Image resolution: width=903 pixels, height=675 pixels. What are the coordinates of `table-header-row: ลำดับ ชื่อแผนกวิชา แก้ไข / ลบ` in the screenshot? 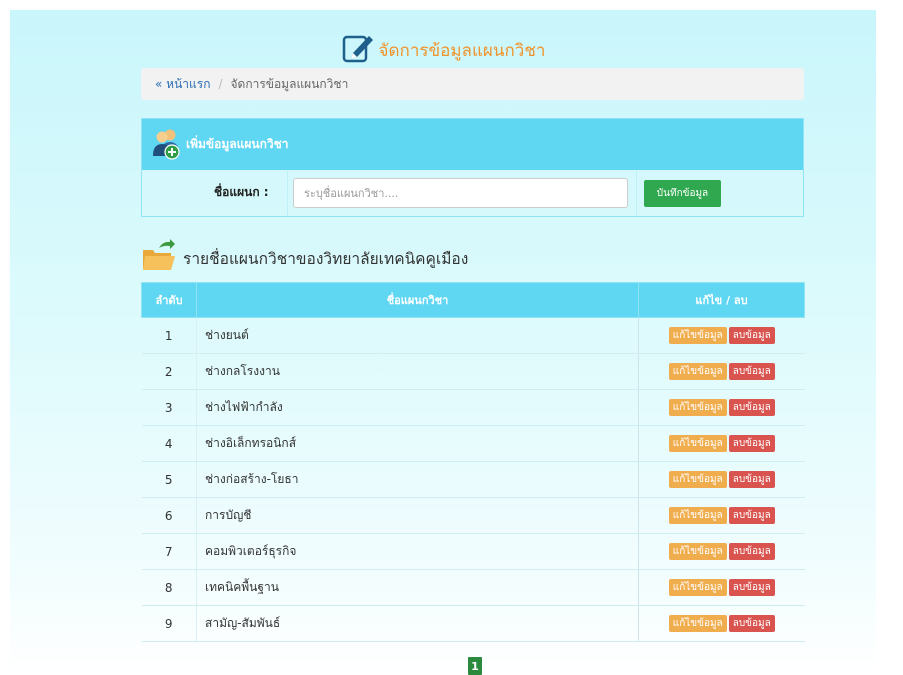 It's located at (473, 300).